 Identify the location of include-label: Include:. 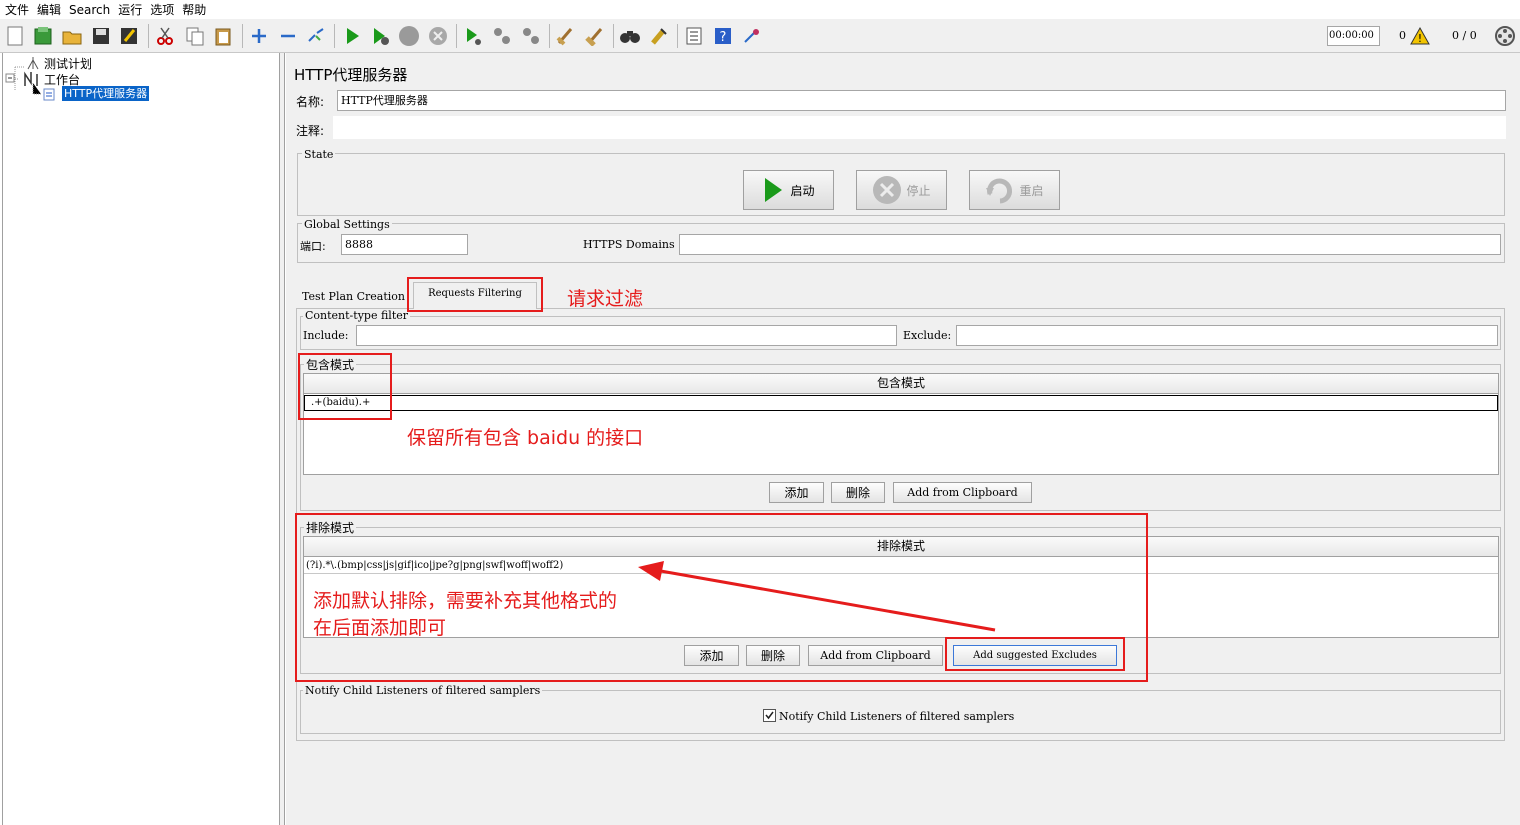
(326, 335).